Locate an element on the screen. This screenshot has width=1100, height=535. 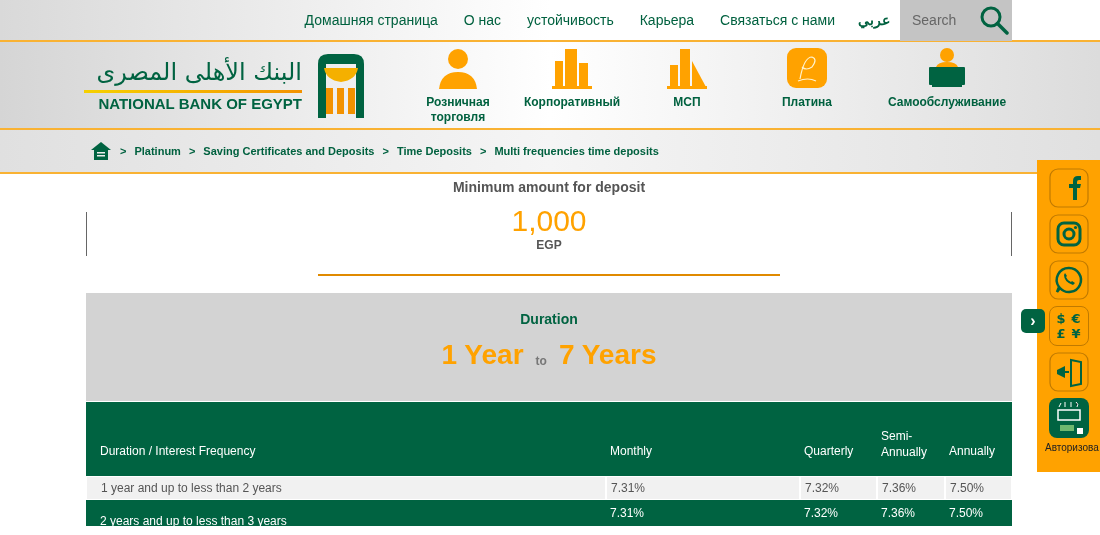
table-cell-text: 7.32% is located at coordinates (821, 513).